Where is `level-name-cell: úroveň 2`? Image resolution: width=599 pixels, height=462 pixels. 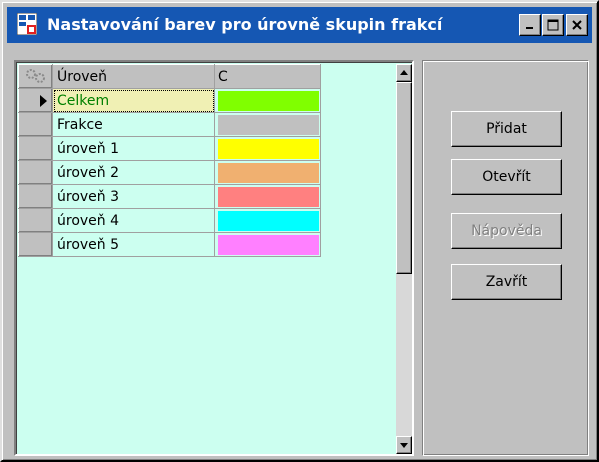
level-name-cell: úroveň 2 is located at coordinates (133, 172).